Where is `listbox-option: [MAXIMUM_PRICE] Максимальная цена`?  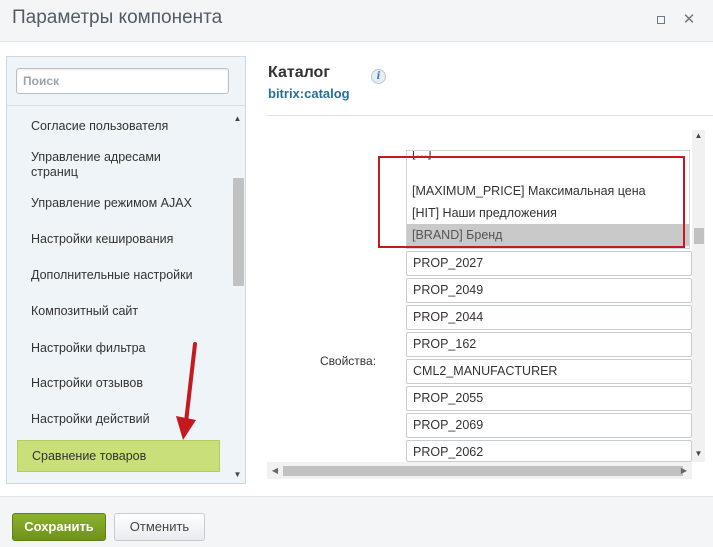 listbox-option: [MAXIMUM_PRICE] Максимальная цена is located at coordinates (548, 191).